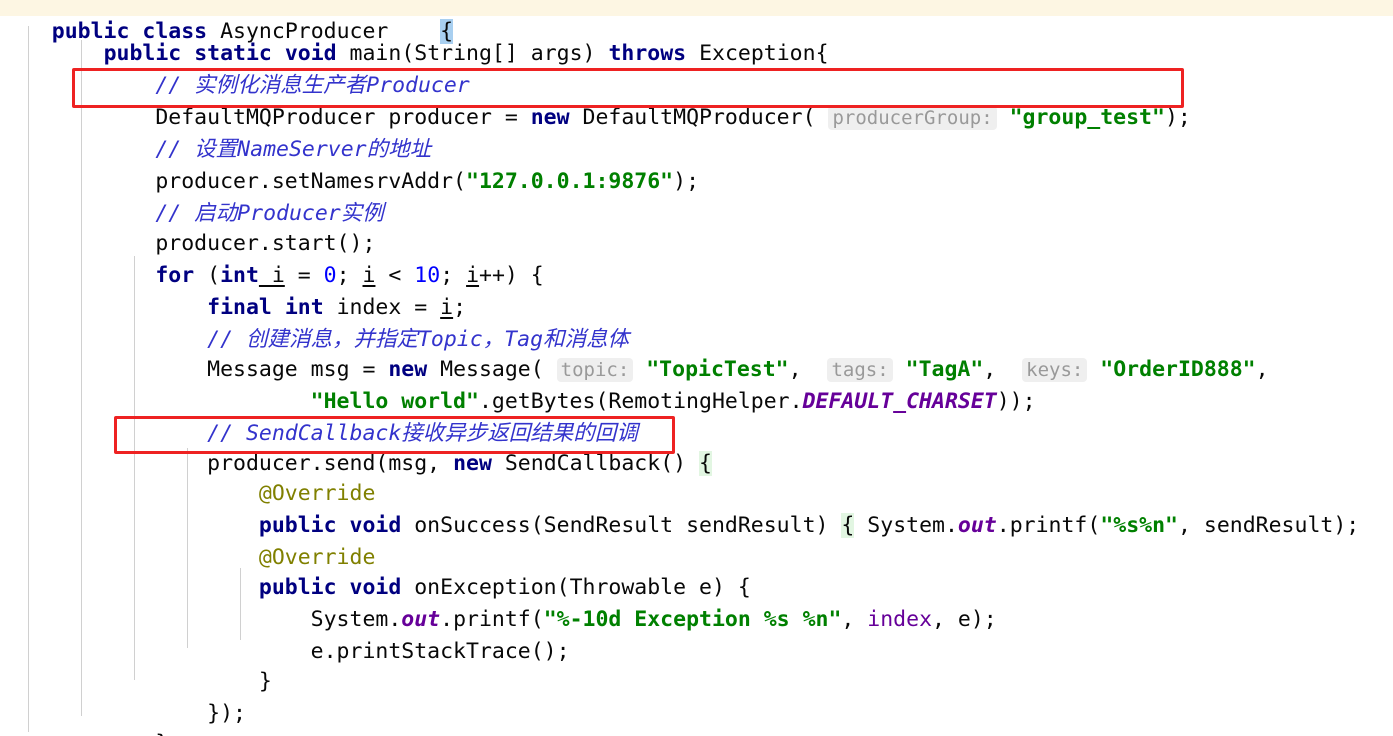 This screenshot has width=1393, height=736. Describe the element at coordinates (696, 68) in the screenshot. I see `code-line: // 实例化消息生产者Producer` at that location.